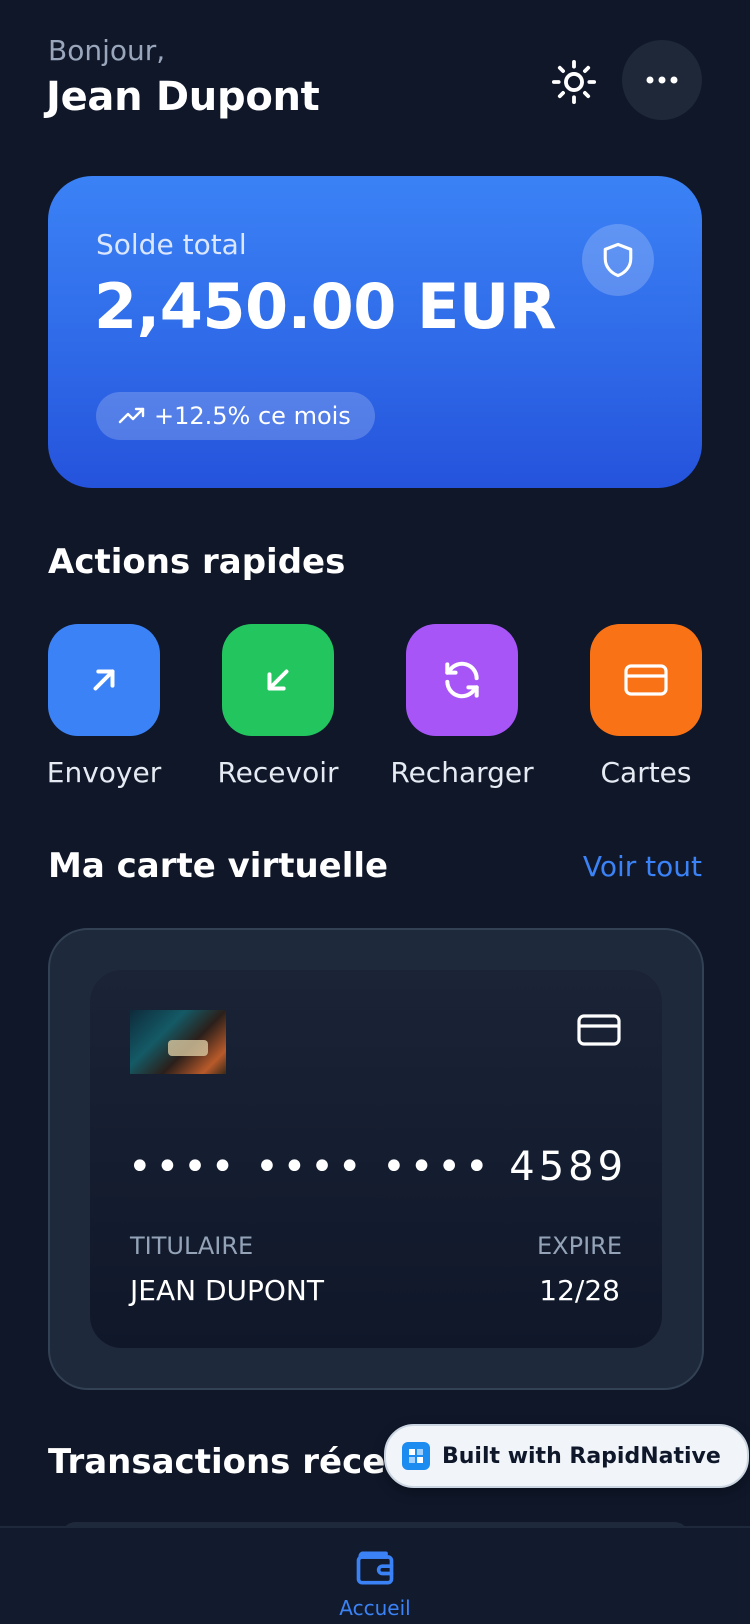 This screenshot has height=1624, width=750. I want to click on holder-name: JEAN DUPONT, so click(227, 1290).